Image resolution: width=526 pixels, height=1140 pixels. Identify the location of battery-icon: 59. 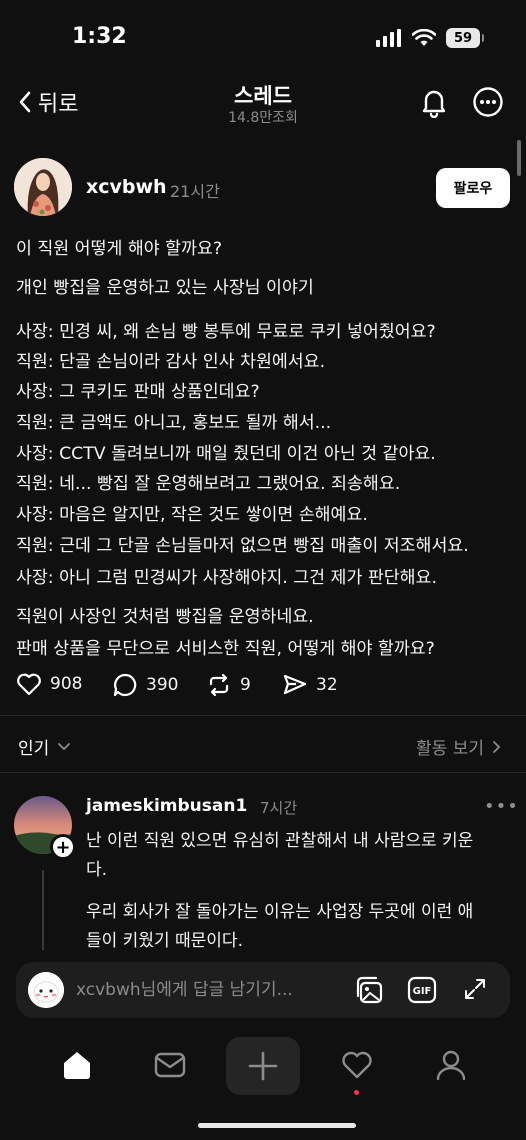
(465, 38).